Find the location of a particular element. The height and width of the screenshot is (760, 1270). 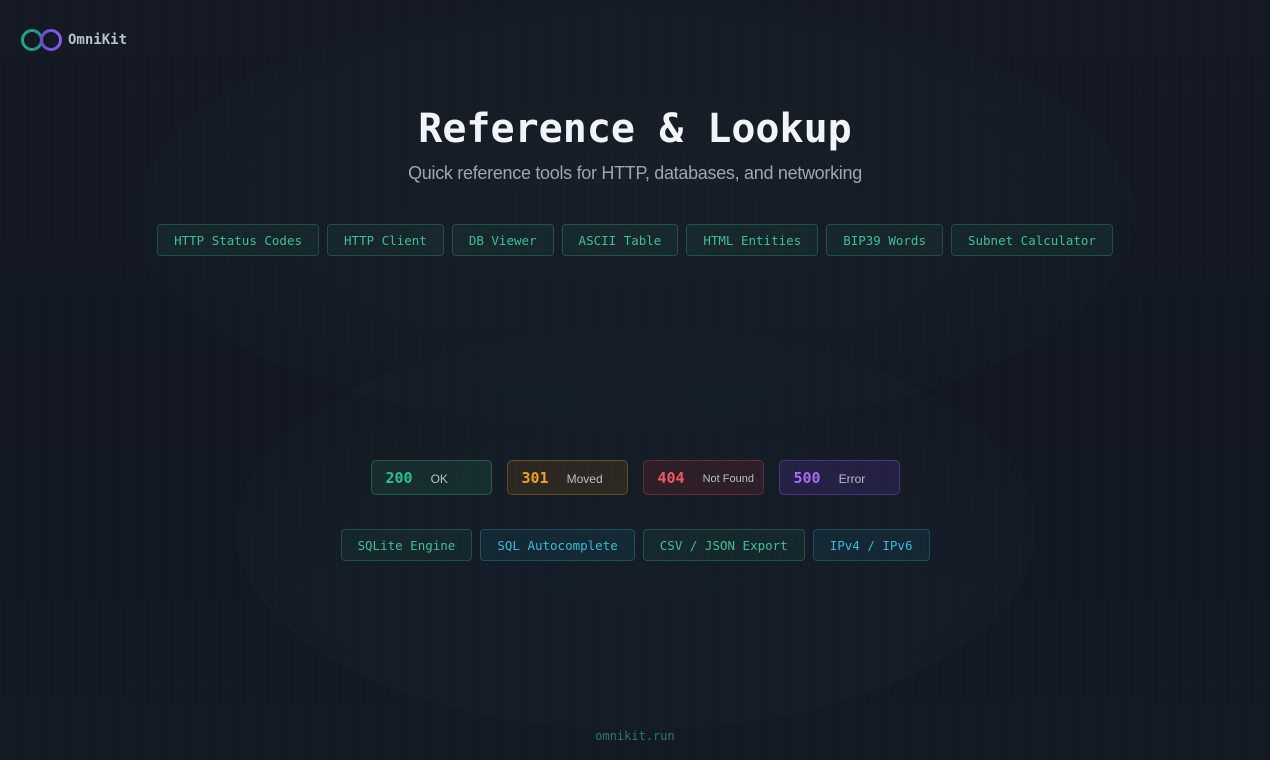

status-badge-404: 404 Not Found is located at coordinates (703, 477).